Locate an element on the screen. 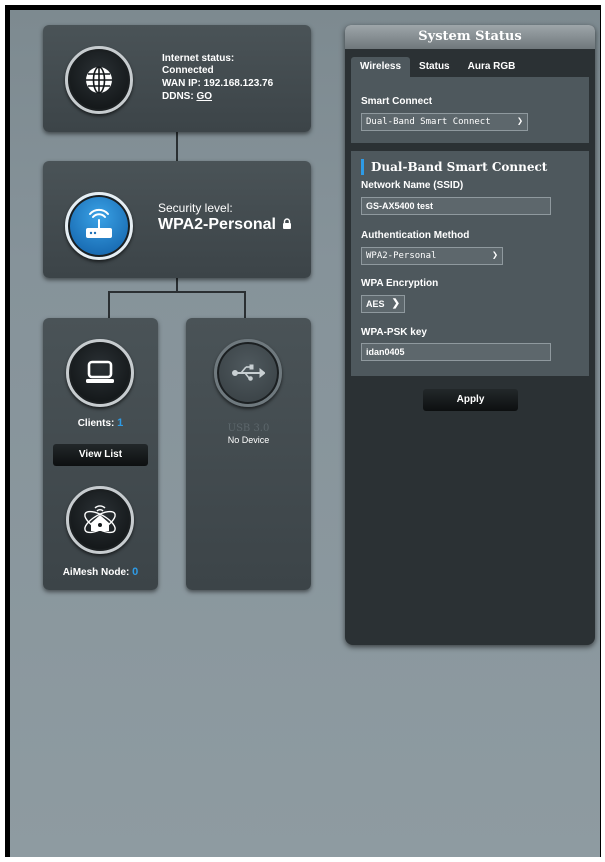  usb-button is located at coordinates (248, 373).